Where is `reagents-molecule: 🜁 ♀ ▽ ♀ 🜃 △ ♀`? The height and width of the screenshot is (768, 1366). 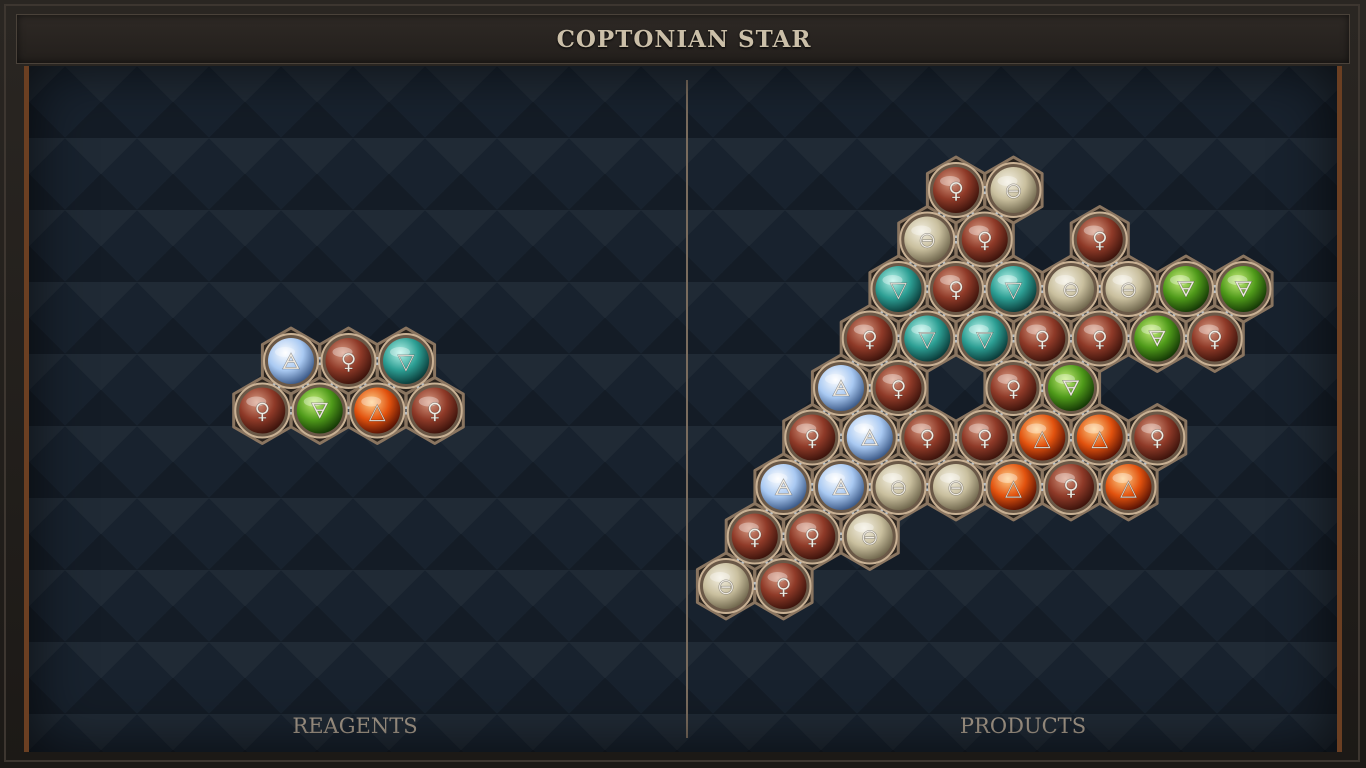
reagents-molecule: 🜁 ♀ ▽ ♀ 🜃 △ ♀ is located at coordinates (348, 385).